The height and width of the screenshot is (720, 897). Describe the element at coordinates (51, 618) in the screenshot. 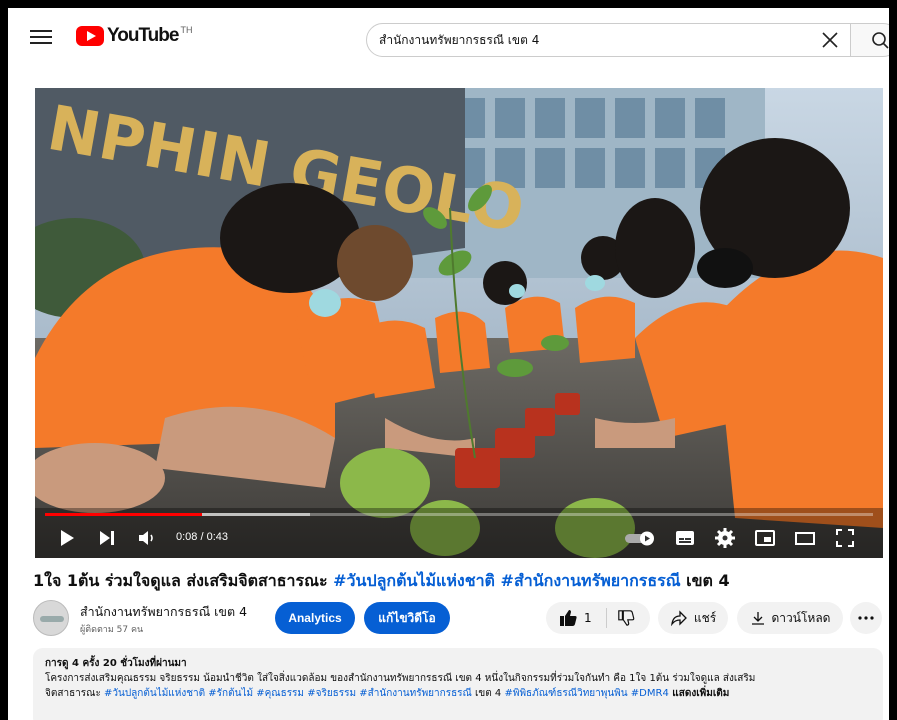

I see `channel-avatar` at that location.